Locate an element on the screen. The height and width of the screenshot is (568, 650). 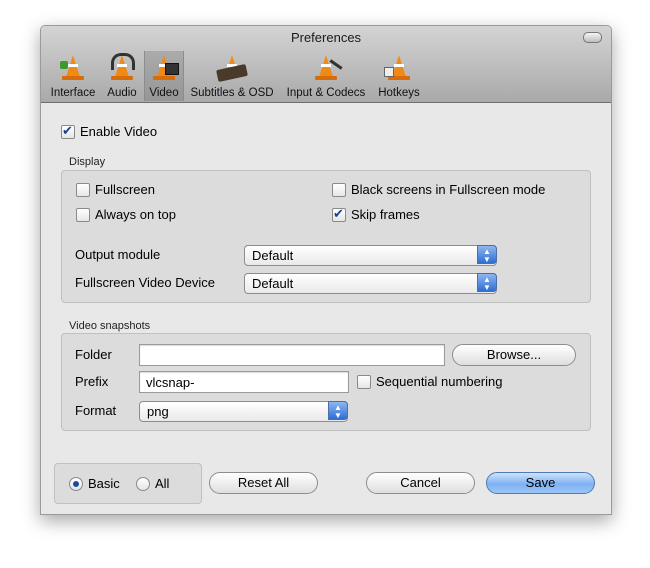
folder-input is located at coordinates (292, 355).